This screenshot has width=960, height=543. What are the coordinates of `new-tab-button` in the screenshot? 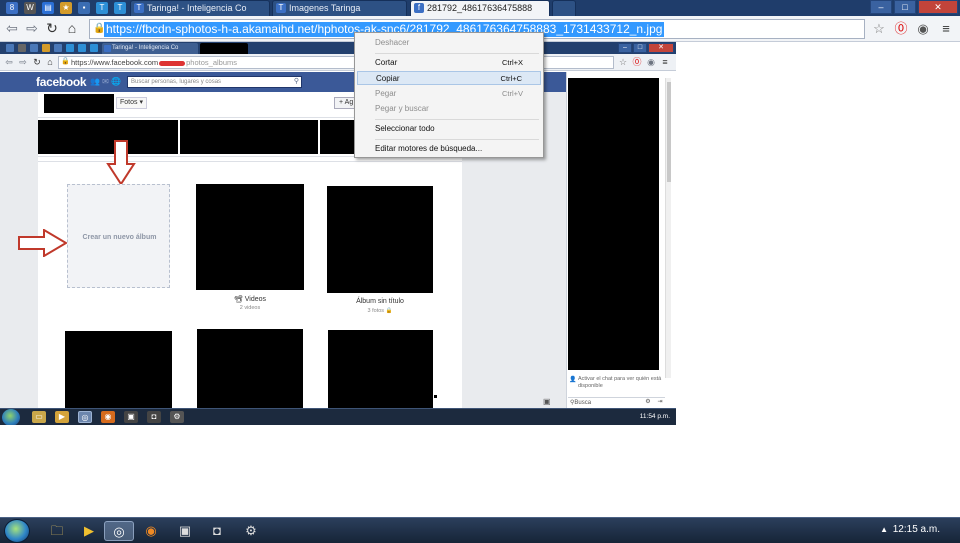 It's located at (564, 8).